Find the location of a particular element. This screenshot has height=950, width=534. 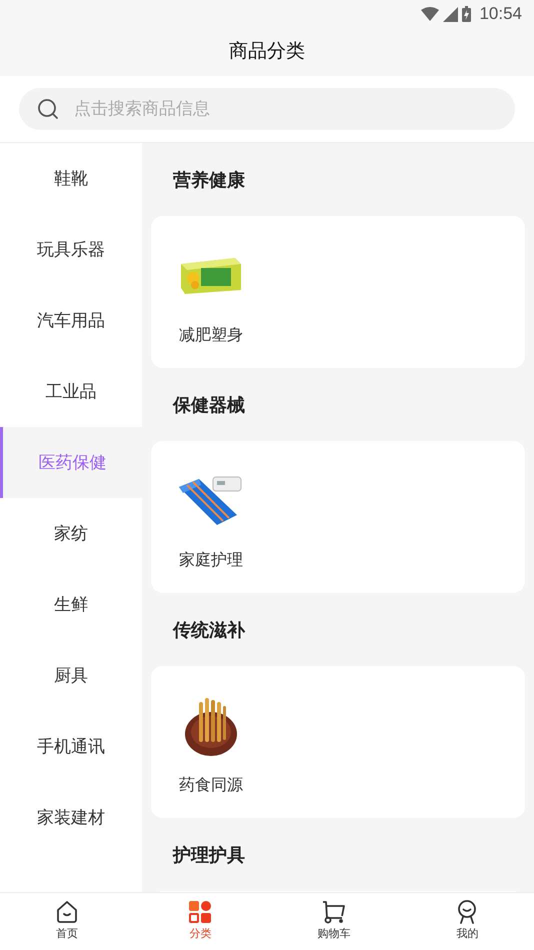

cart-icon is located at coordinates (334, 912).